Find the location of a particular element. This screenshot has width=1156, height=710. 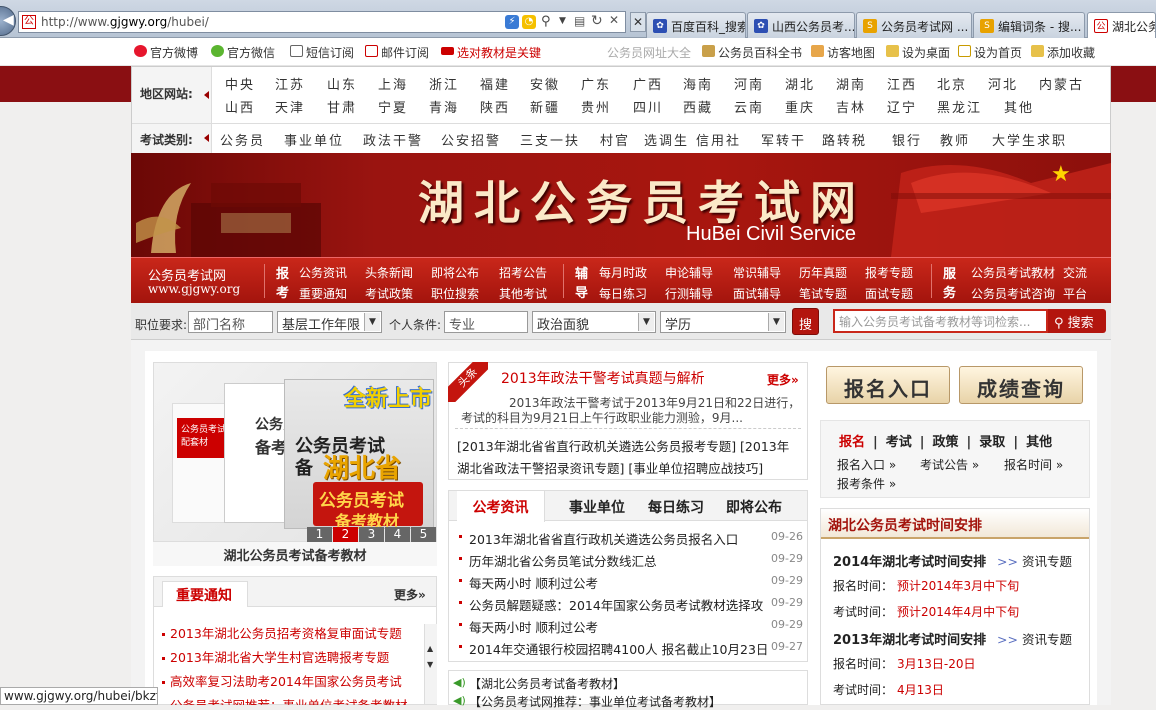

schedule-2014-topic-link: >> 资讯专题 is located at coordinates (1034, 560).